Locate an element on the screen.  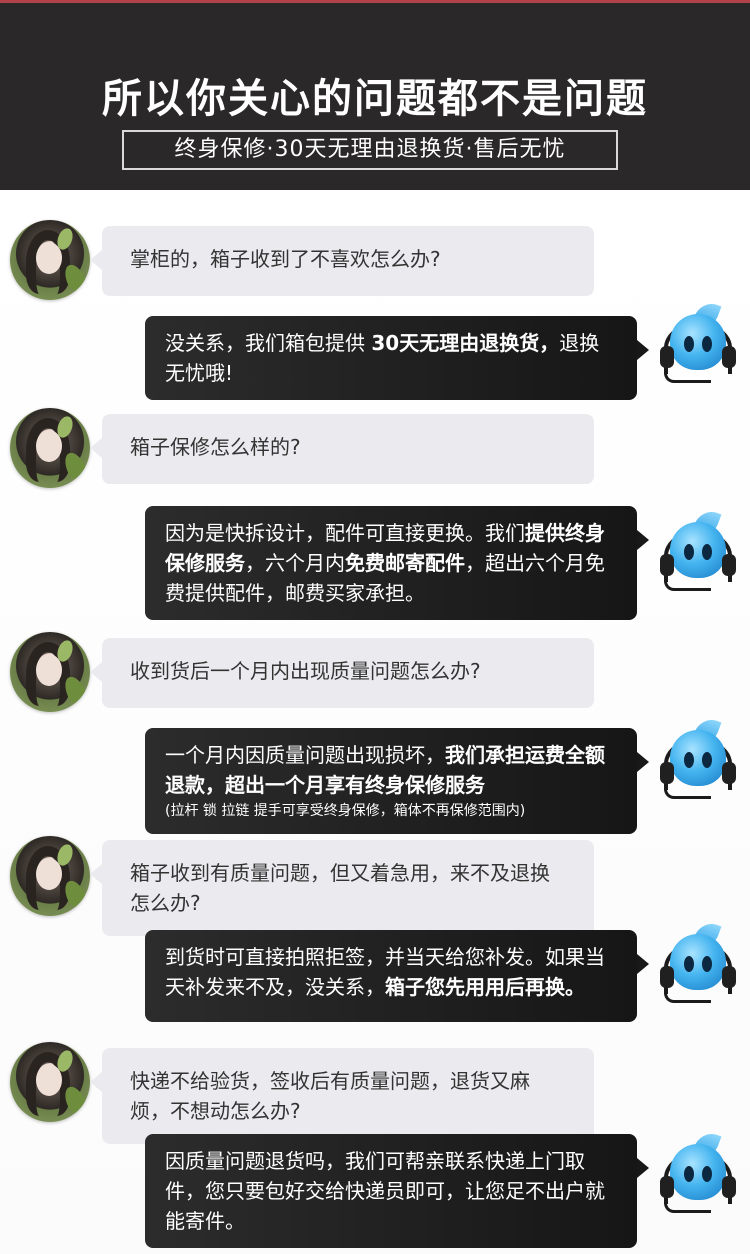
question-bubble: 收到货后一个月内出现质量问题怎么办? is located at coordinates (342, 673).